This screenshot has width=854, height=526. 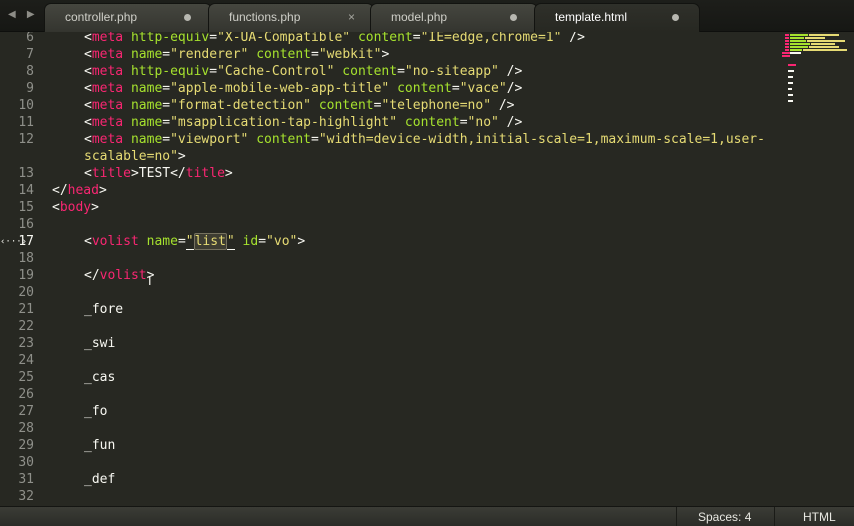 What do you see at coordinates (26, 377) in the screenshot?
I see `line-number: 25` at bounding box center [26, 377].